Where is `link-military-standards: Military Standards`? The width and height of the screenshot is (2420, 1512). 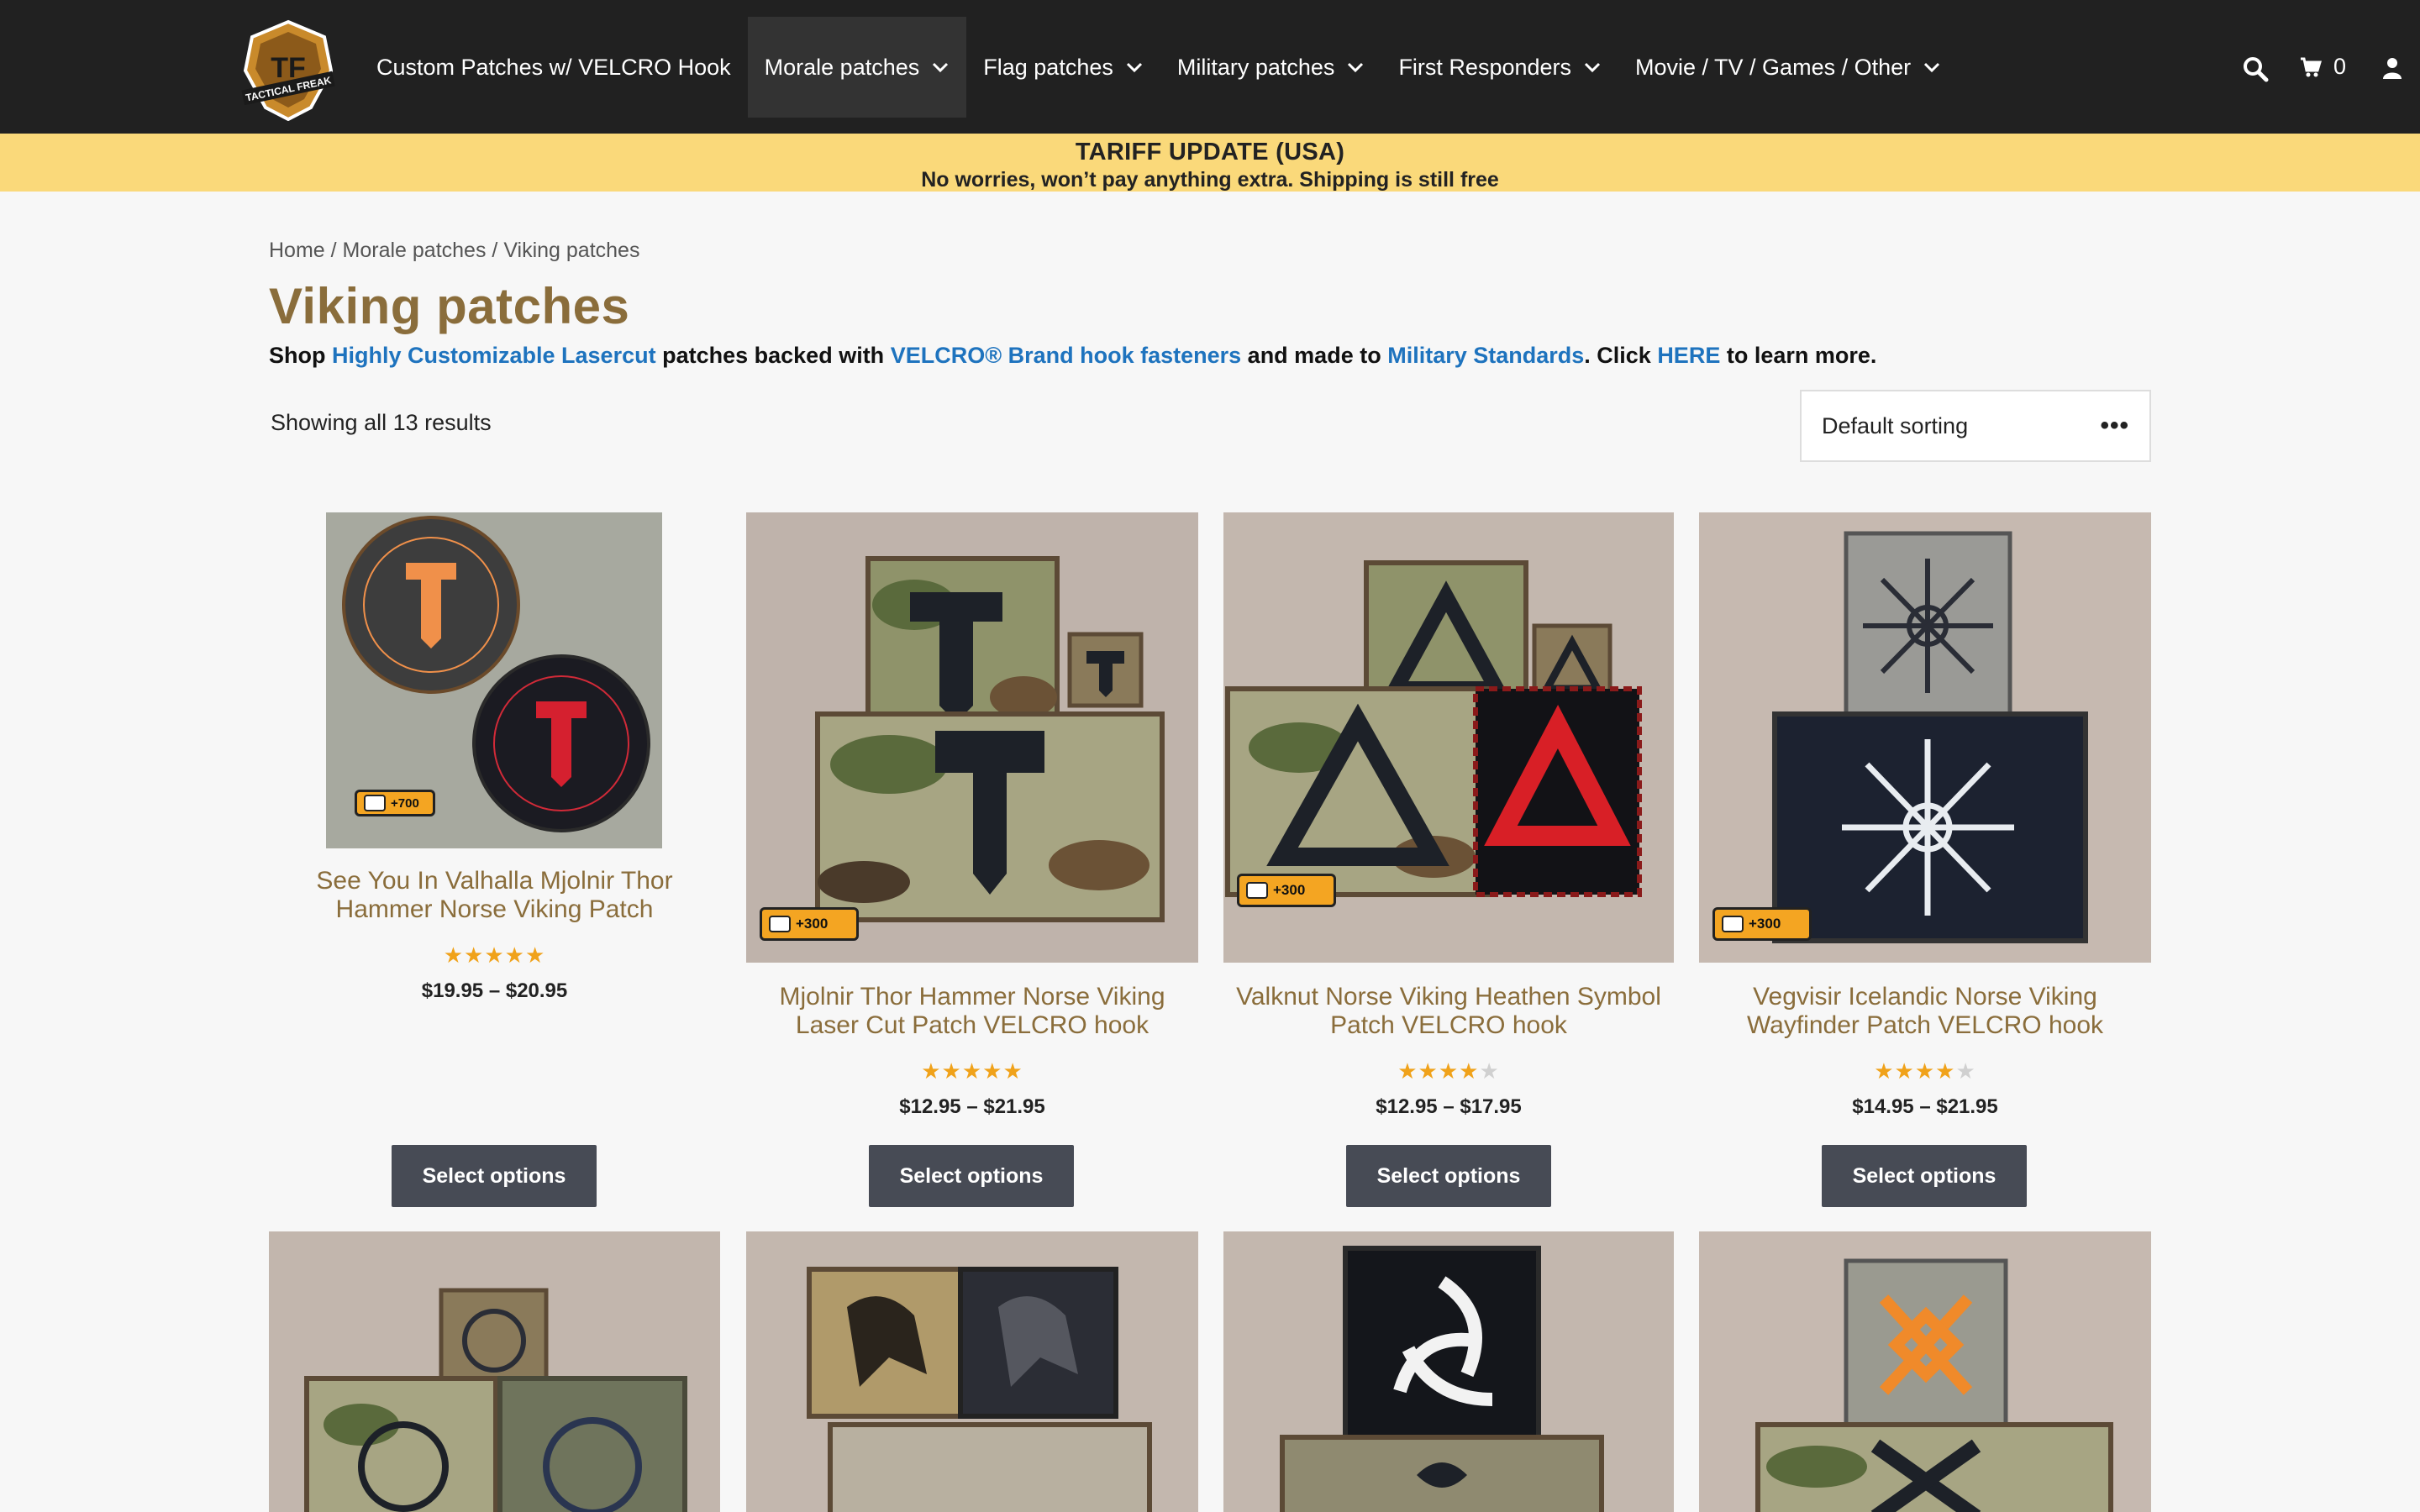 link-military-standards: Military Standards is located at coordinates (1485, 355).